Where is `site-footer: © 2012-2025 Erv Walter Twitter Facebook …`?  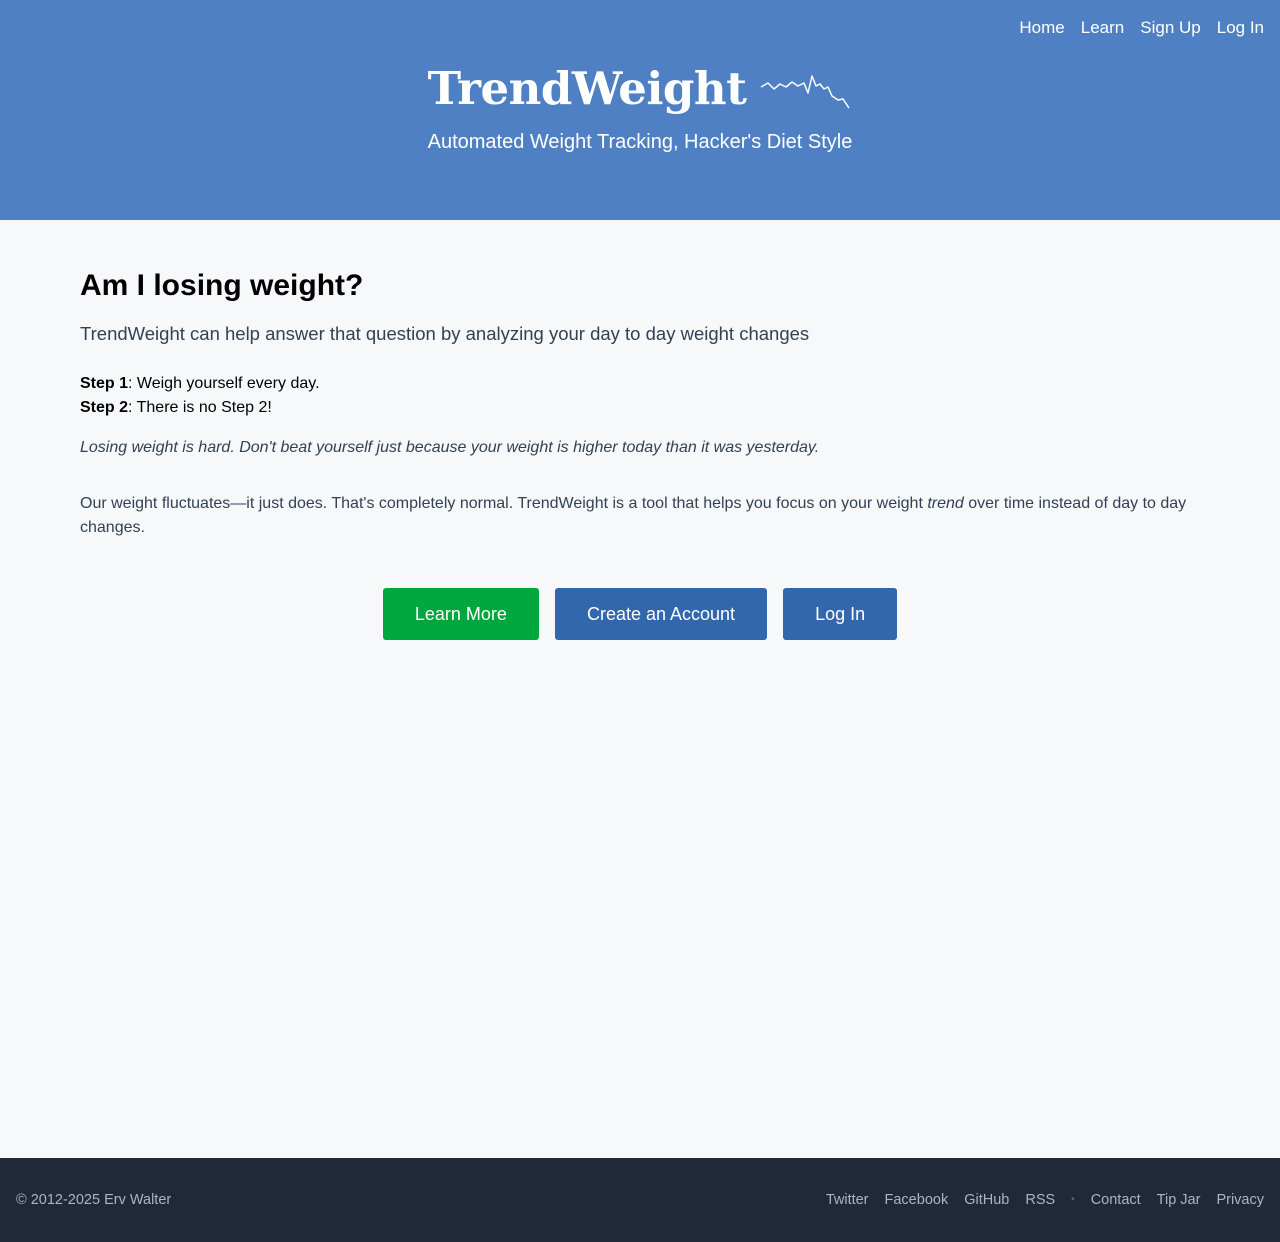 site-footer: © 2012-2025 Erv Walter Twitter Facebook … is located at coordinates (640, 1200).